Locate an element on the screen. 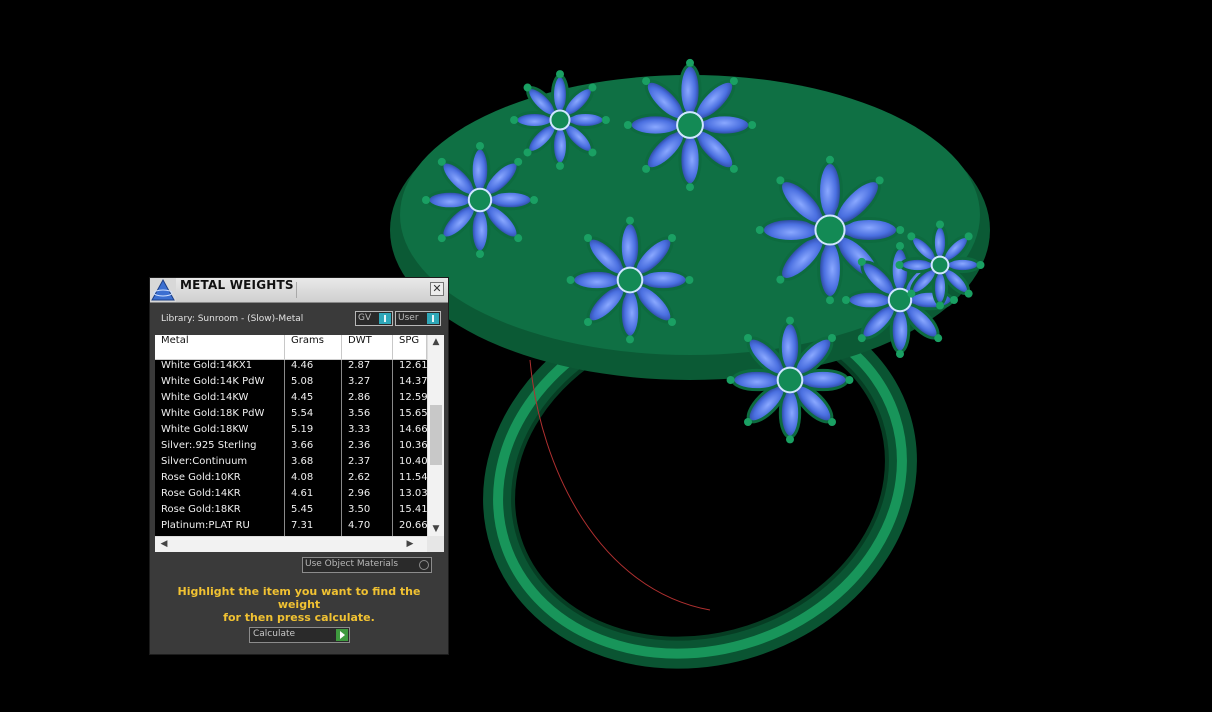 The image size is (1212, 712). scroll-up-icon: ▲ is located at coordinates (436, 342).